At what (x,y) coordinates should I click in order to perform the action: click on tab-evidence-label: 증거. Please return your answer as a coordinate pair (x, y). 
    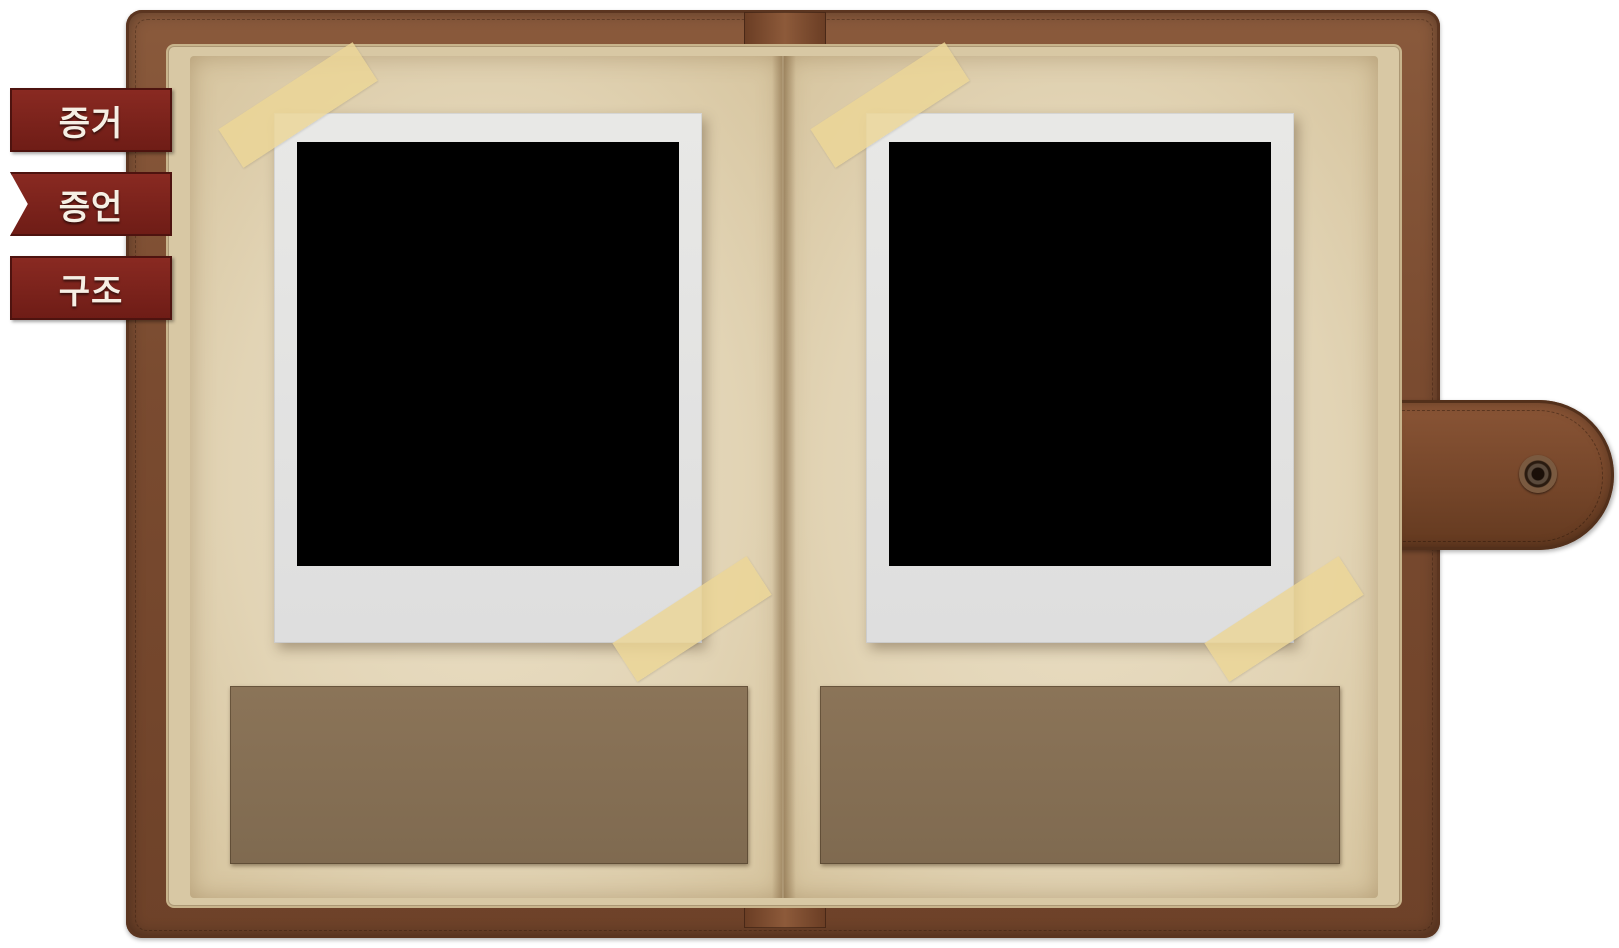
    Looking at the image, I should click on (91, 123).